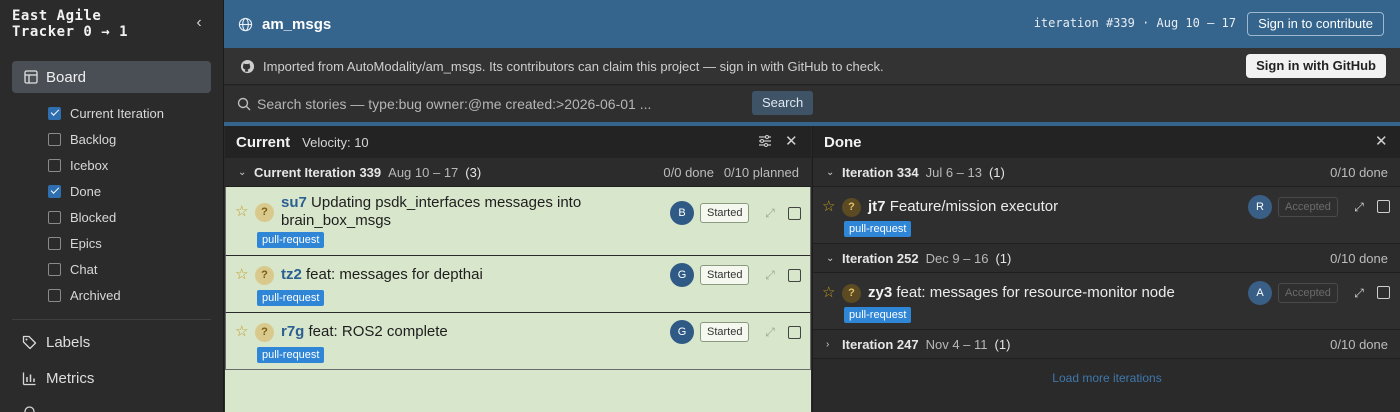  Describe the element at coordinates (58, 378) in the screenshot. I see `sidebar-item-metrics: Metrics` at that location.